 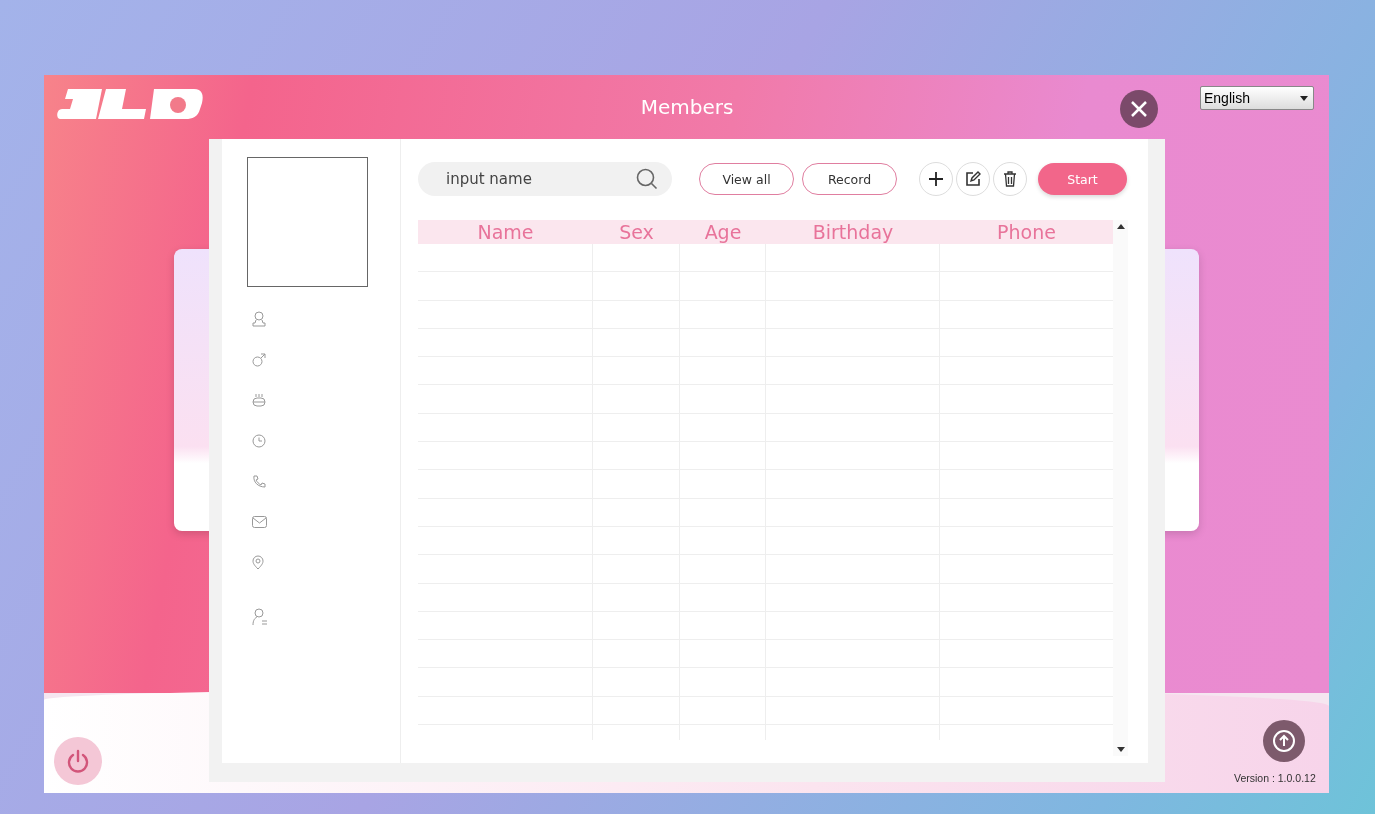 What do you see at coordinates (259, 522) in the screenshot?
I see `mail-icon` at bounding box center [259, 522].